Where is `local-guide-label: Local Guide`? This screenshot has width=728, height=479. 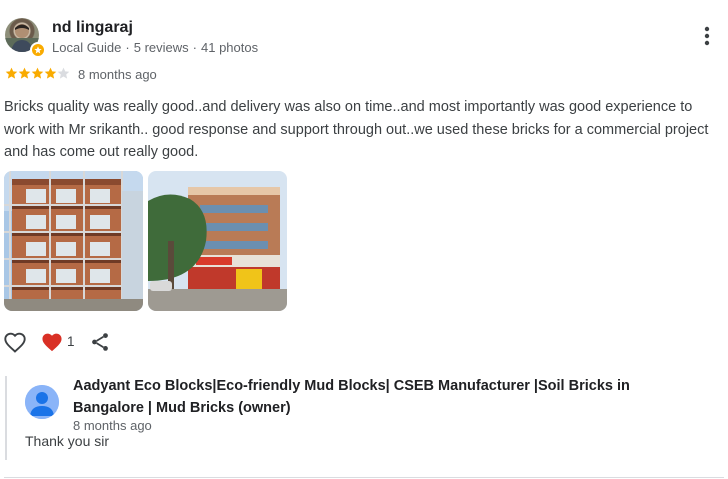 local-guide-label: Local Guide is located at coordinates (87, 47).